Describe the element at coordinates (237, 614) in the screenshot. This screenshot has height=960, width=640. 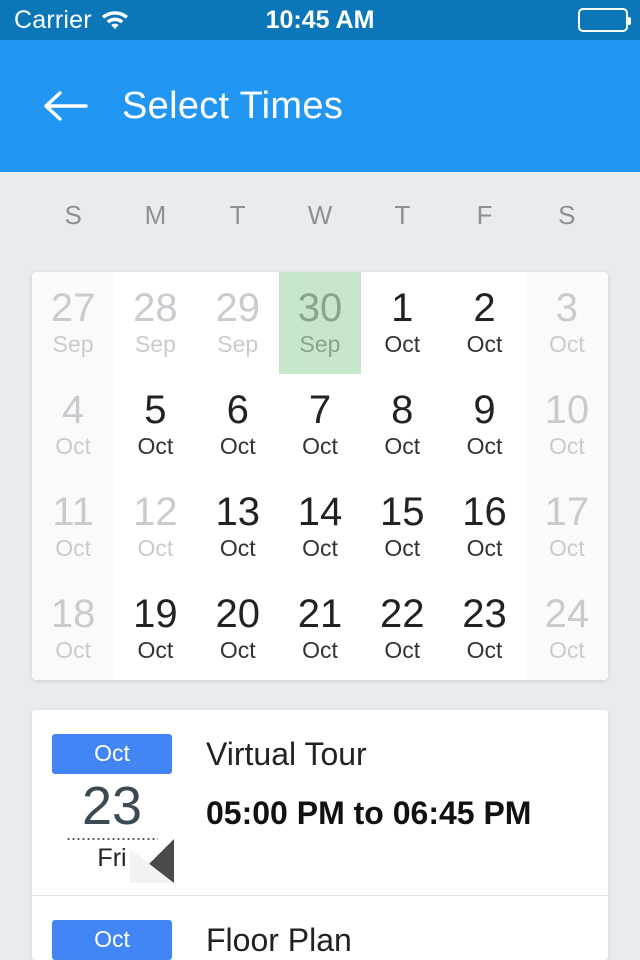
I see `calendar-day-number: 20` at that location.